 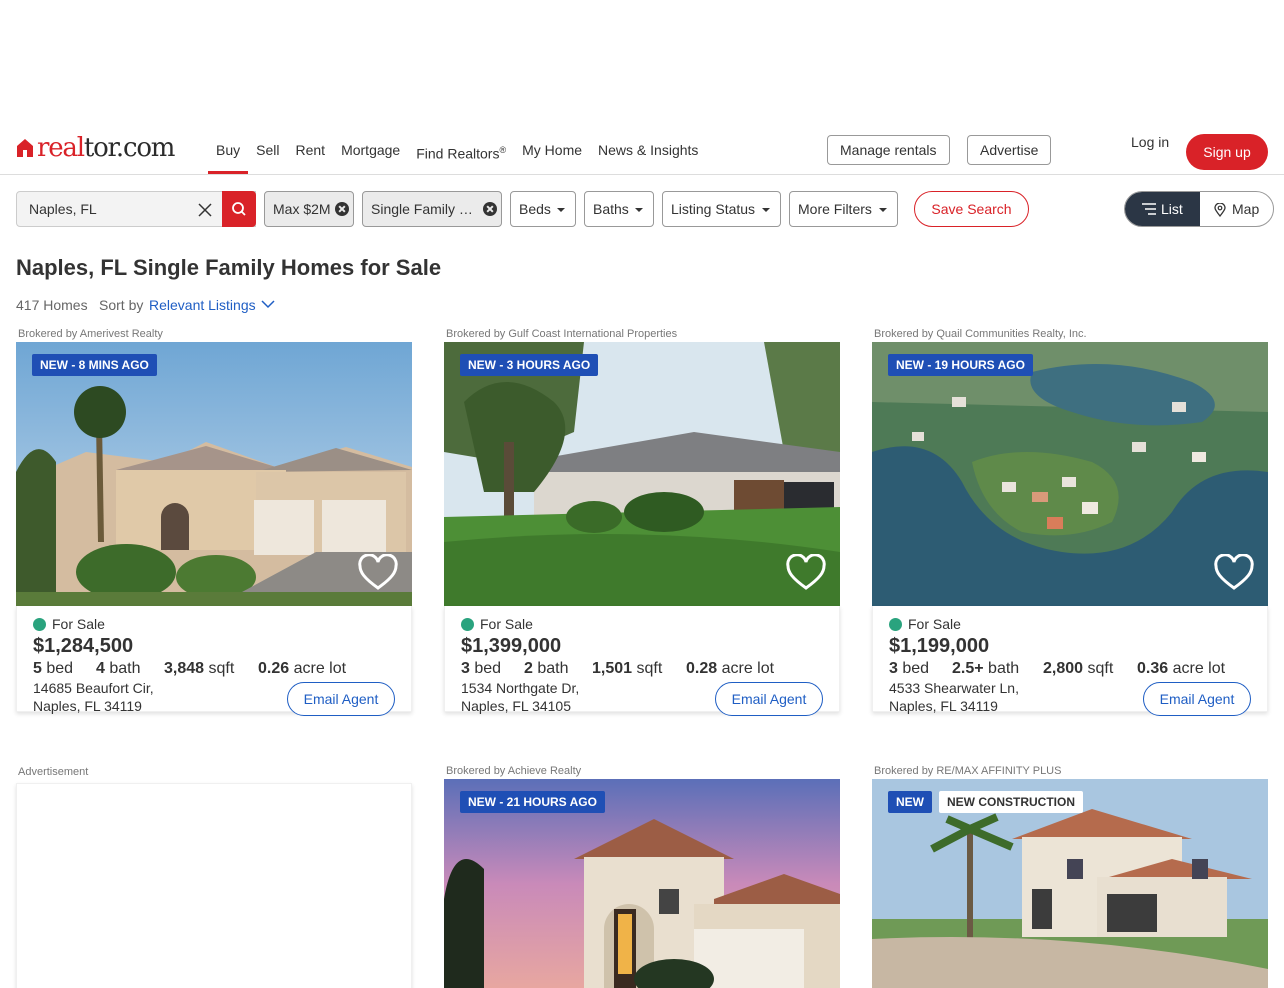 I want to click on listing-photo: NEW NEW CONSTRUCTION, so click(x=1070, y=883).